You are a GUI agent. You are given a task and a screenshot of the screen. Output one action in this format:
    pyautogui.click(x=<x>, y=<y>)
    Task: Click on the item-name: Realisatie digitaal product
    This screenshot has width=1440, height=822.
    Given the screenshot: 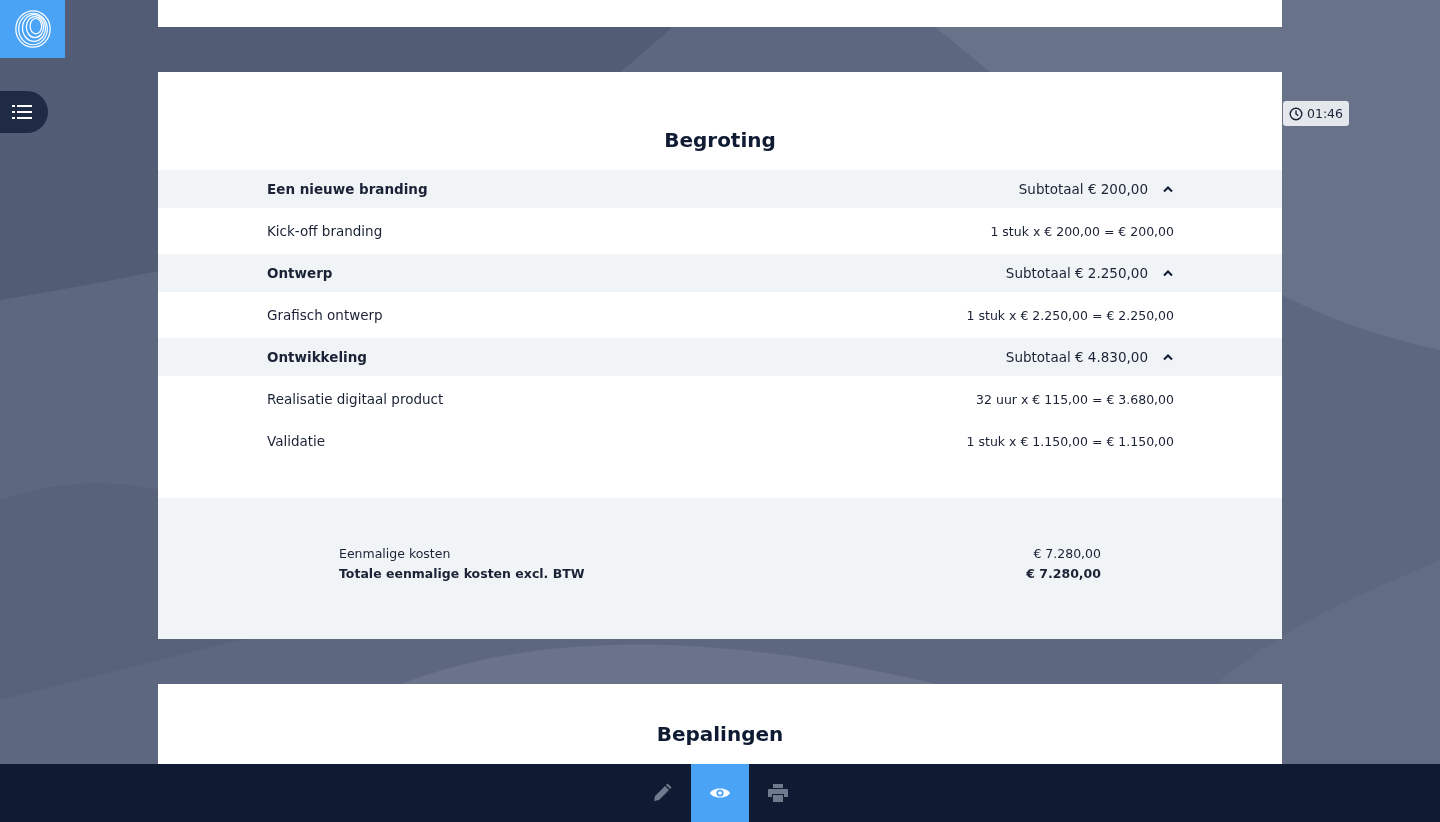 What is the action you would take?
    pyautogui.click(x=355, y=399)
    